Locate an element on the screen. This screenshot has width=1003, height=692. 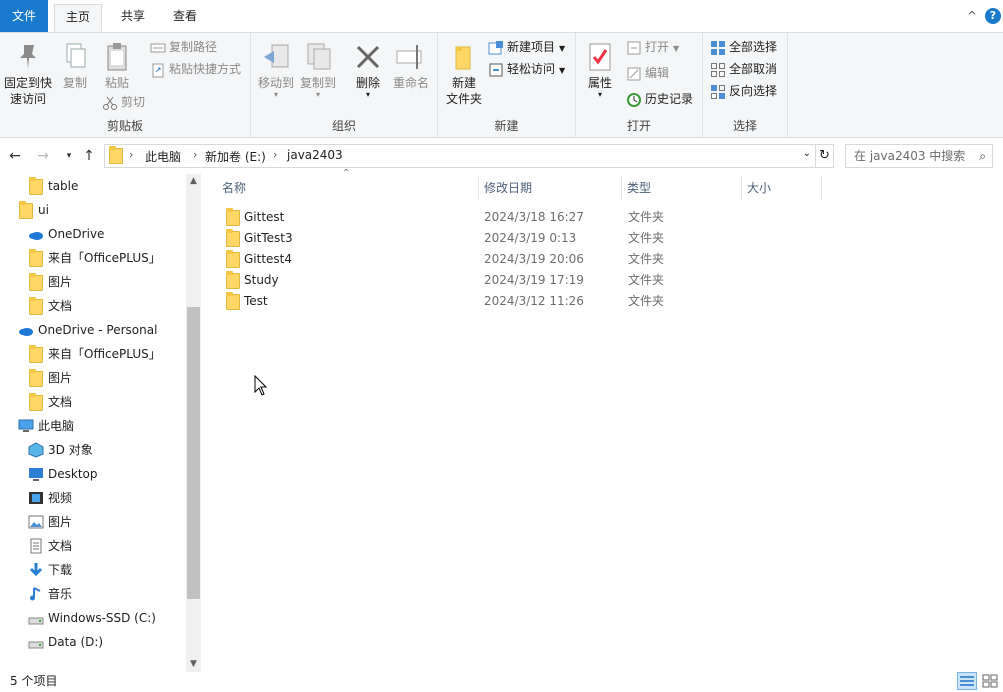
breadcrumb-drive-e: 新加卷 (E:) is located at coordinates (235, 156).